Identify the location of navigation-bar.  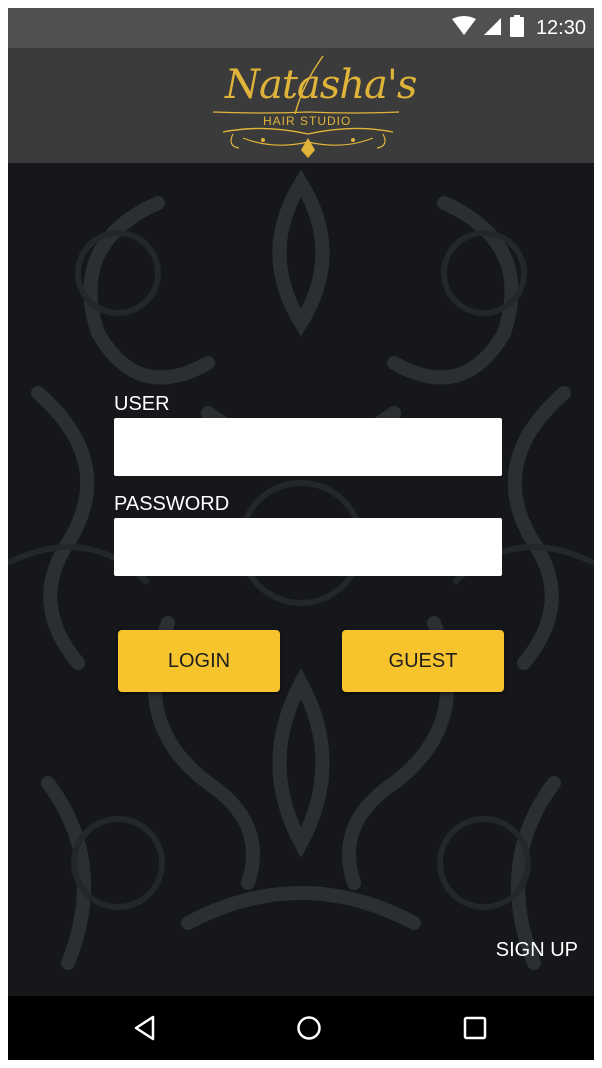
(301, 1028).